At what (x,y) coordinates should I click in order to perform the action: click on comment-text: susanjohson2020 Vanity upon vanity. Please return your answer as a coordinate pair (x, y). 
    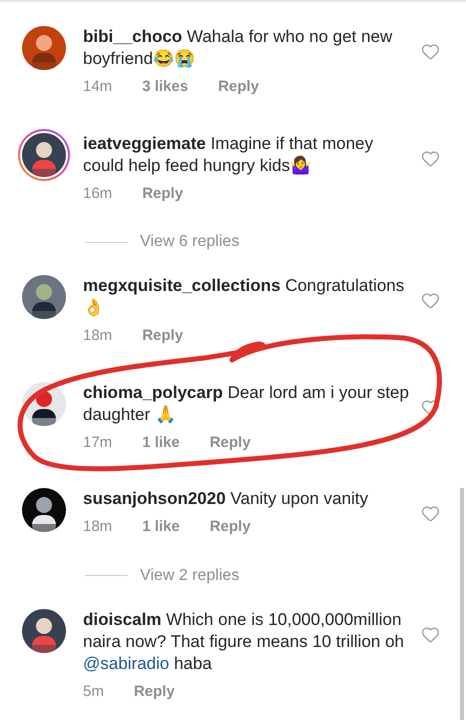
    Looking at the image, I should click on (226, 499).